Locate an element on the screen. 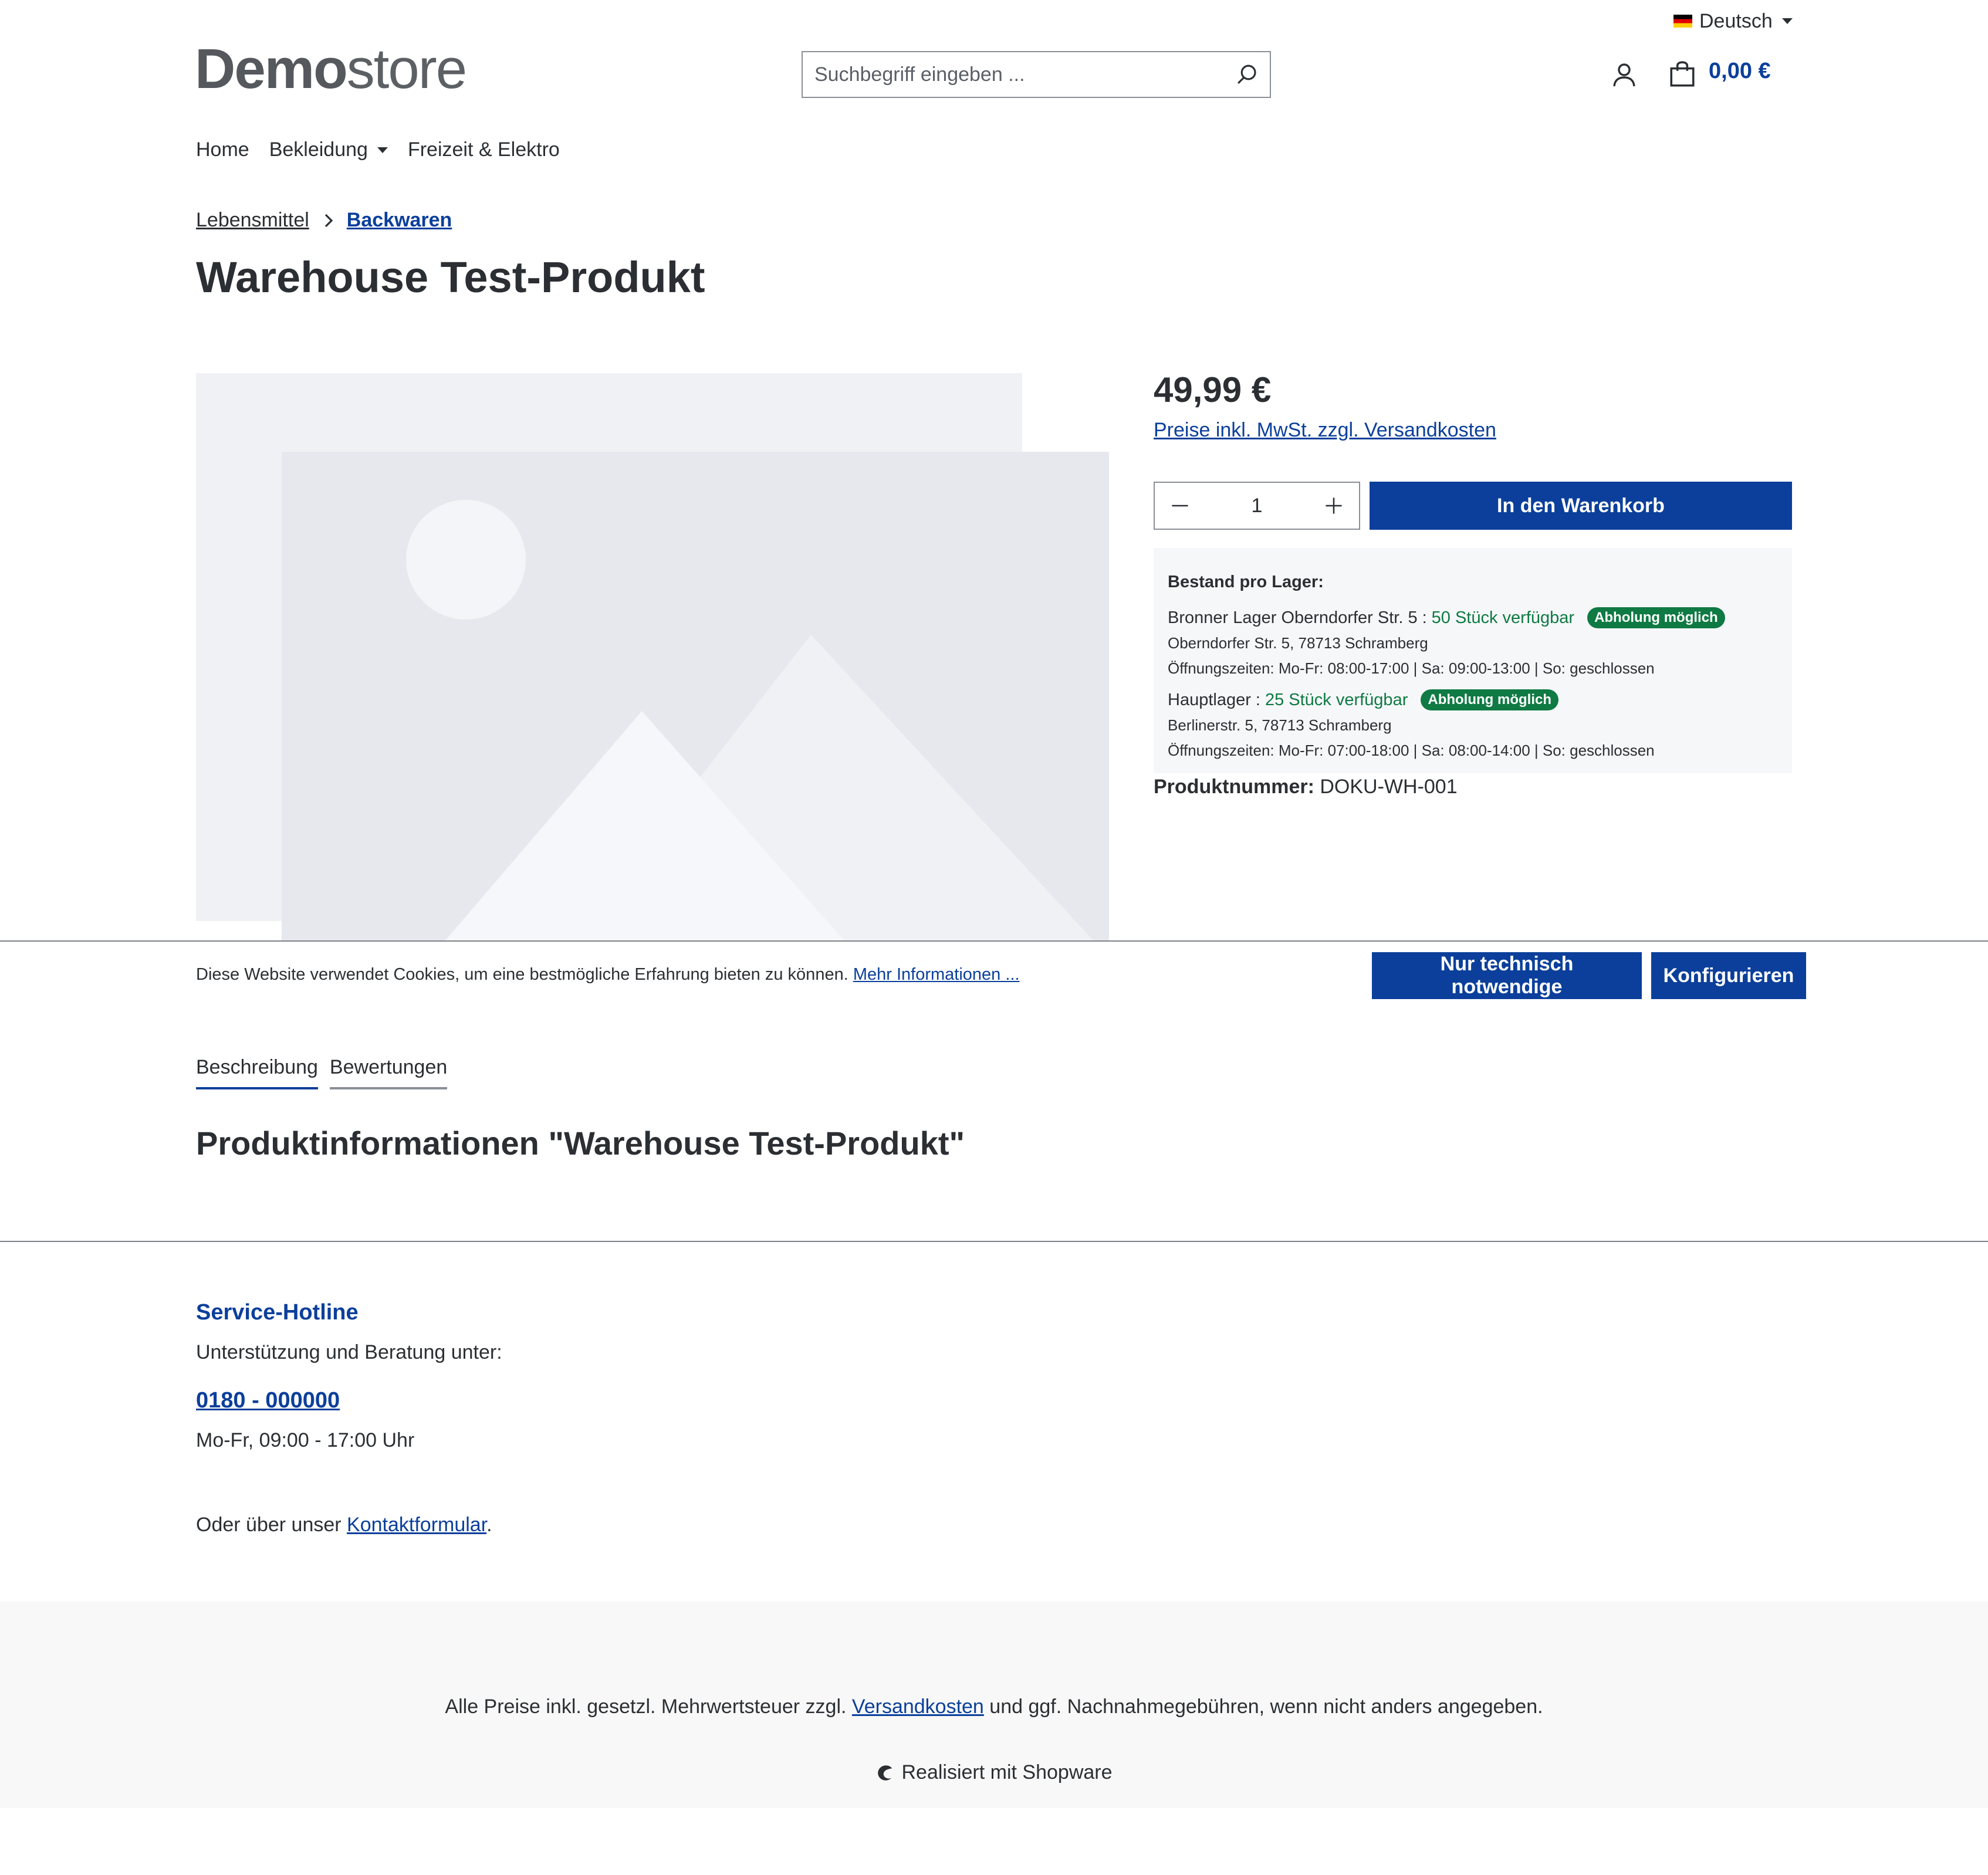 The width and height of the screenshot is (1988, 1875). german-flag-icon is located at coordinates (1683, 21).